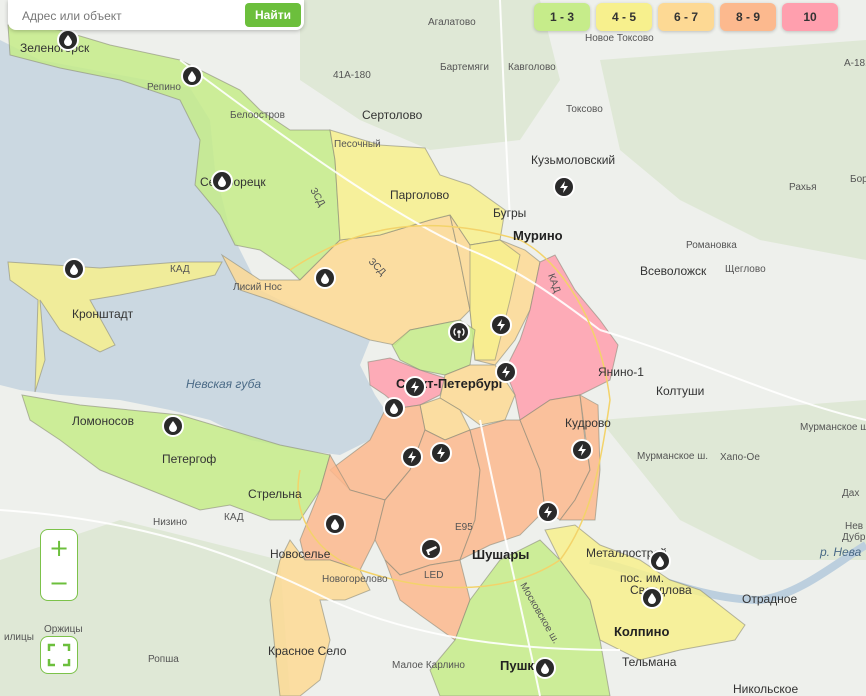  I want to click on legend-chip-6-7: 6 - 7, so click(686, 17).